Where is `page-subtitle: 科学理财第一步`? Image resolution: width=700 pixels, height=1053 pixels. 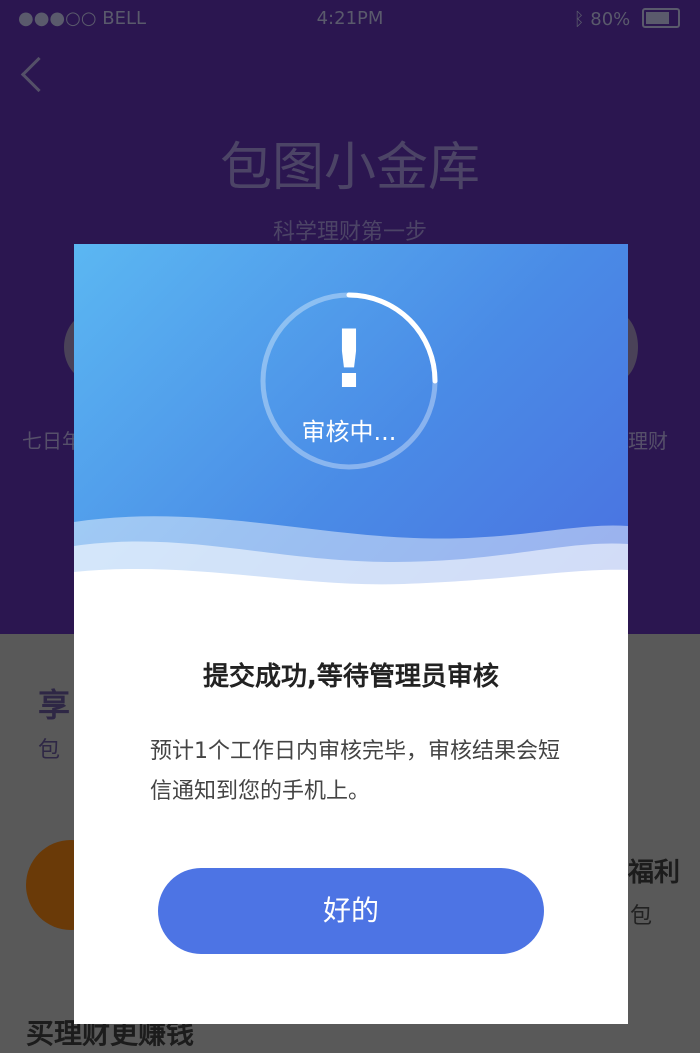 page-subtitle: 科学理财第一步 is located at coordinates (349, 232).